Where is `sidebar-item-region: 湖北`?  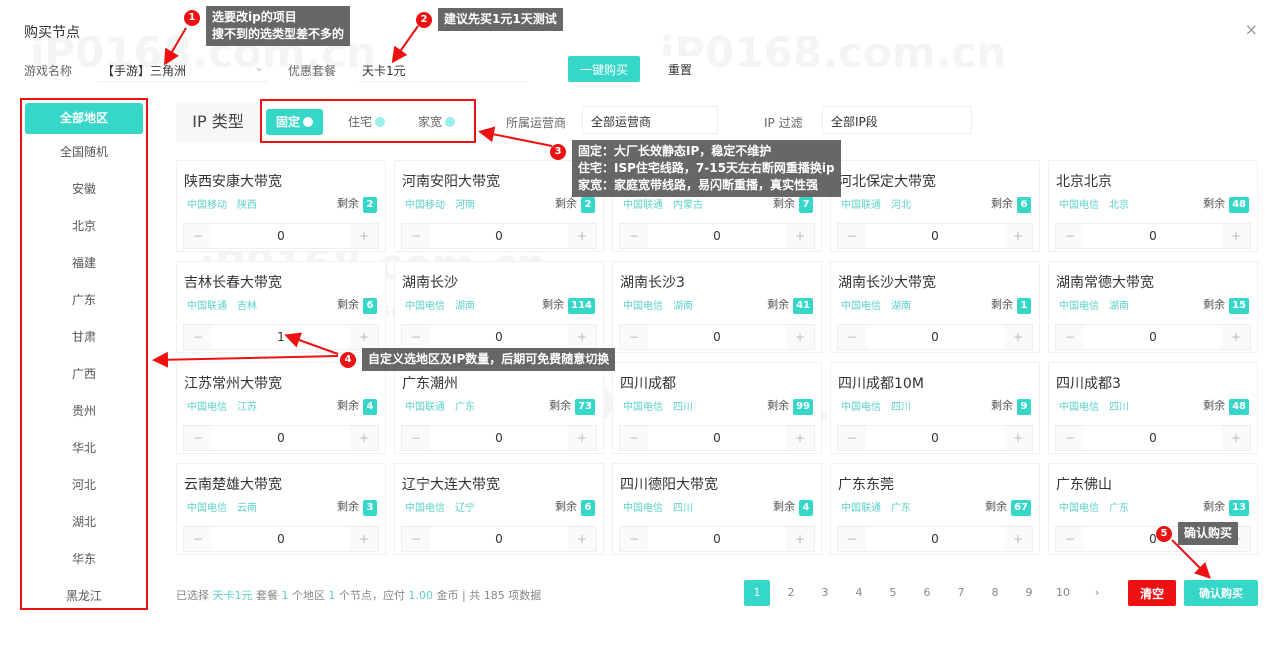
sidebar-item-region: 湖北 is located at coordinates (84, 522).